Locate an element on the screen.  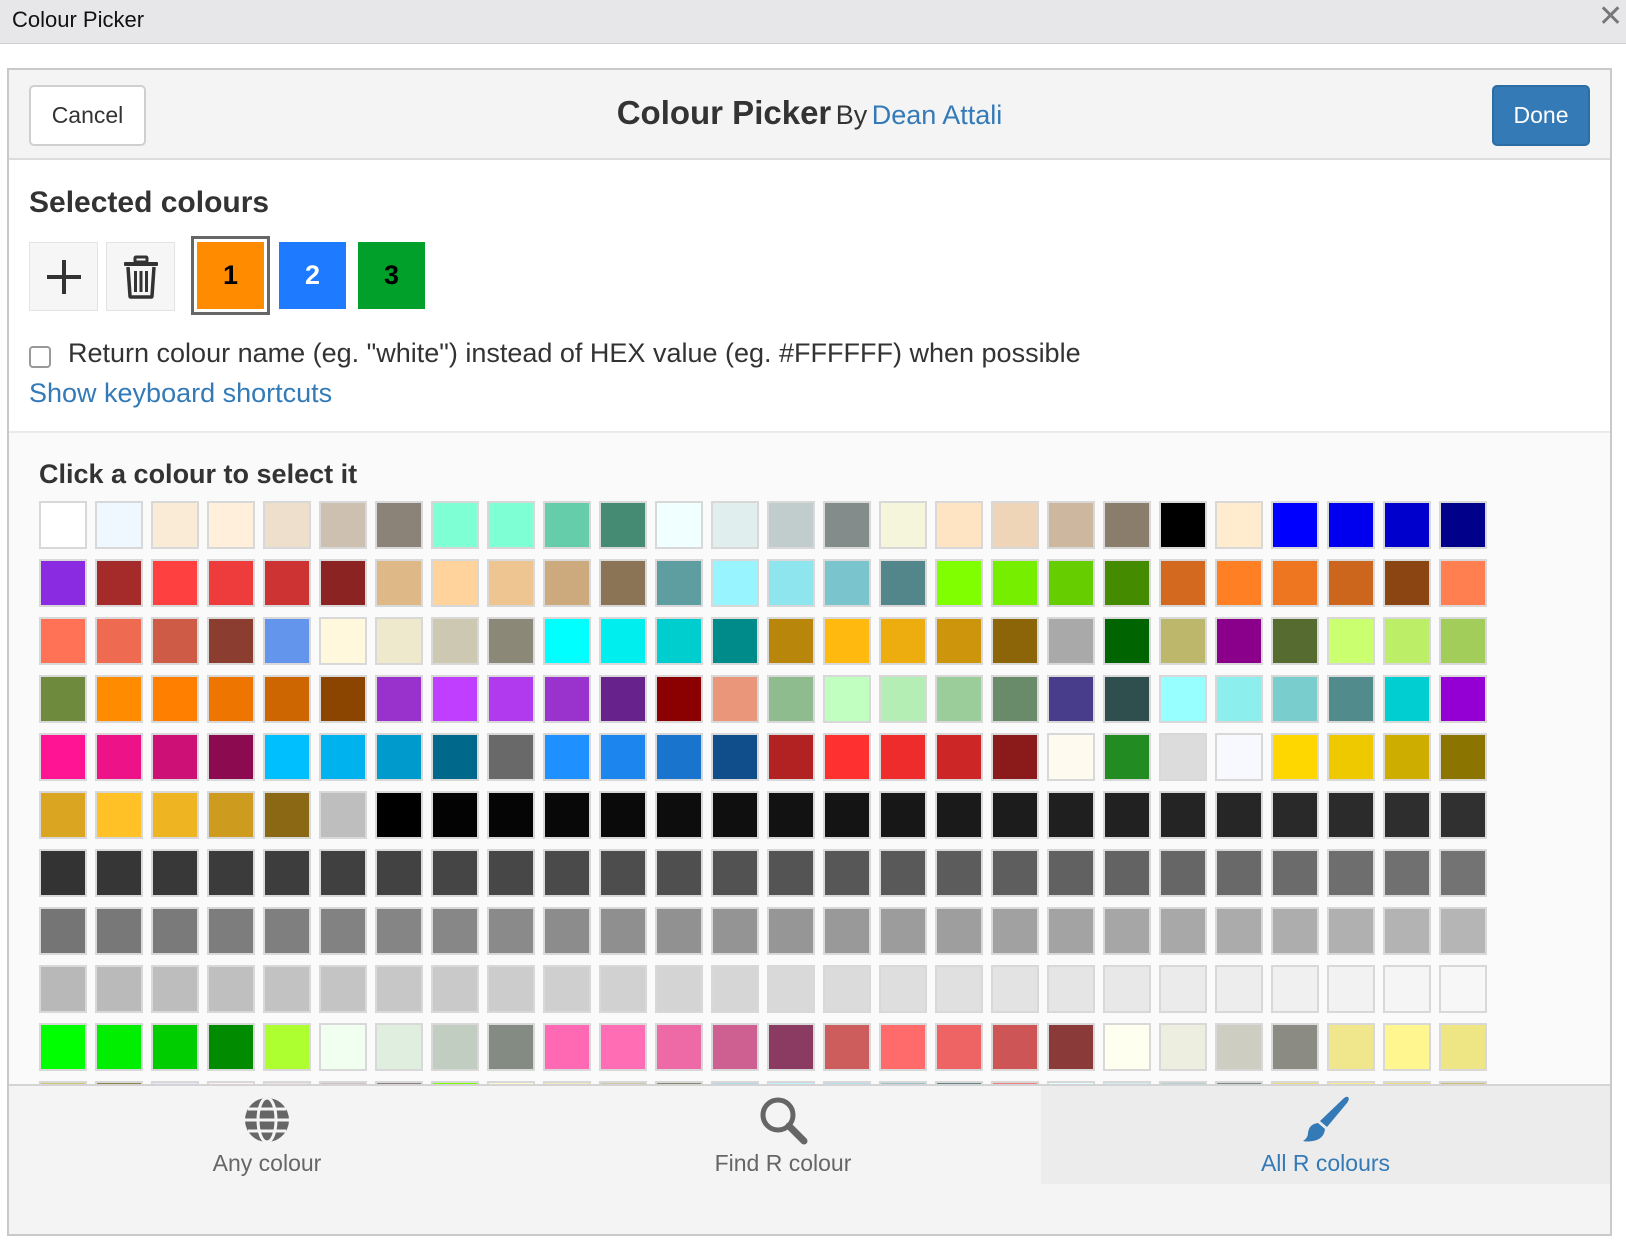
show-keyboard-shortcuts-link: Show keyboard shortcuts is located at coordinates (180, 393).